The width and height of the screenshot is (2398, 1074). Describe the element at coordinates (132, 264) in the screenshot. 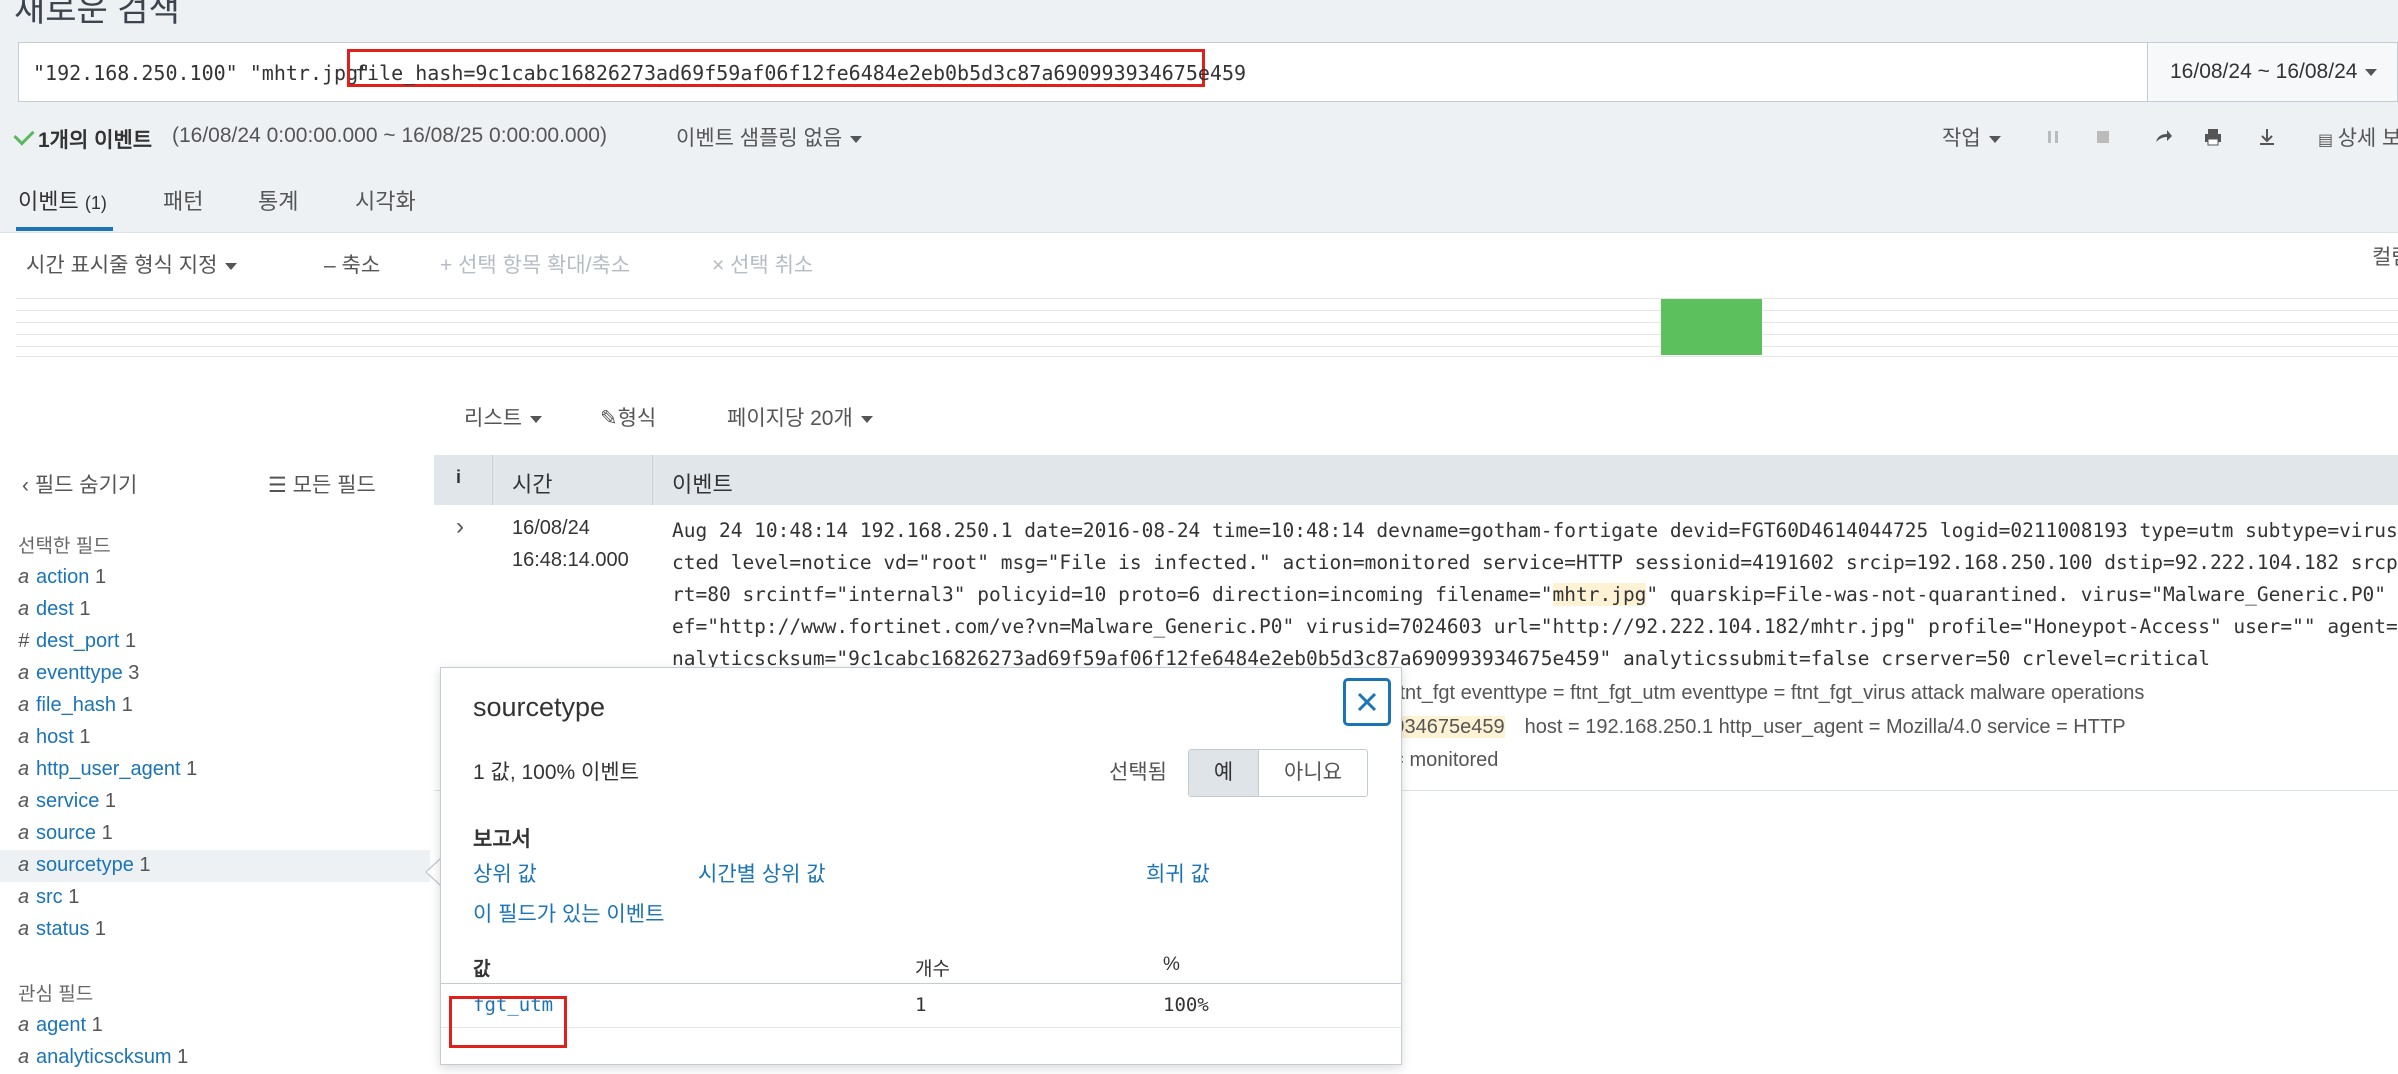

I see `time-format-dropdown: 시간 표시줄 형식 지정` at that location.